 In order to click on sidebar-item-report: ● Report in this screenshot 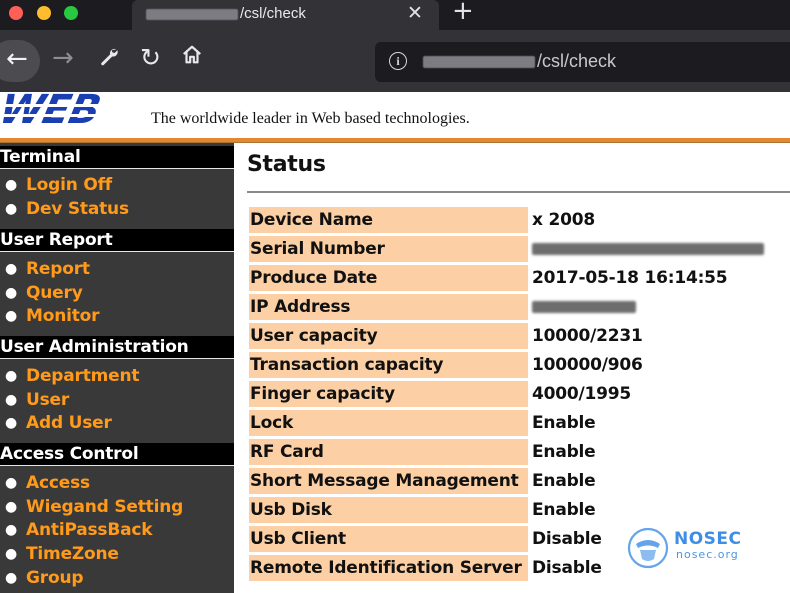, I will do `click(47, 269)`.